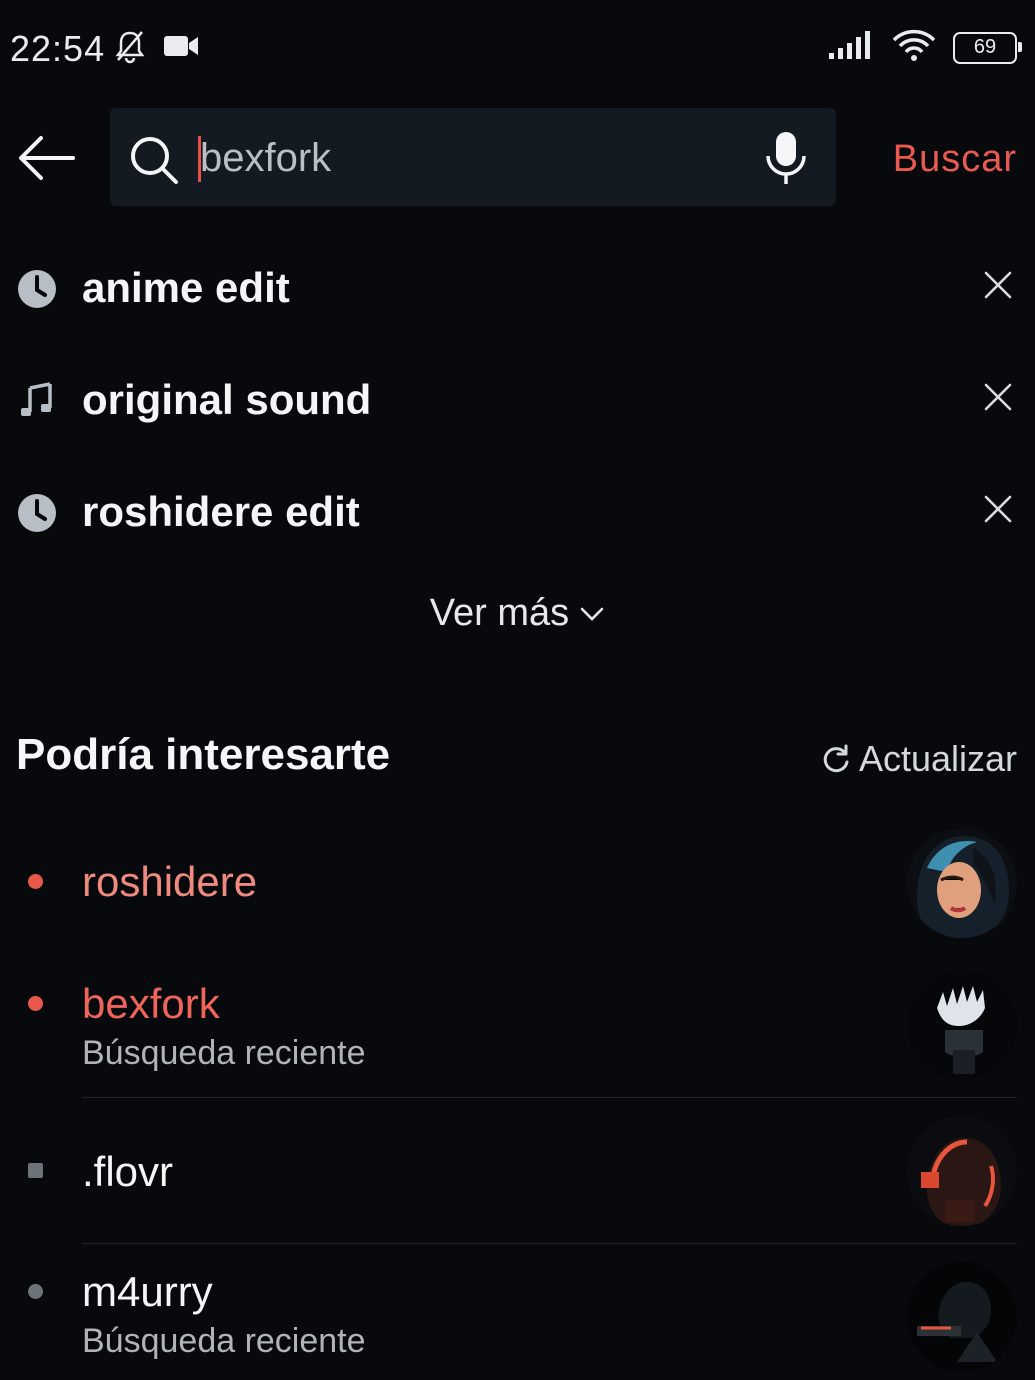 The image size is (1035, 1380). What do you see at coordinates (221, 511) in the screenshot?
I see `history-item-label: roshidere edit` at bounding box center [221, 511].